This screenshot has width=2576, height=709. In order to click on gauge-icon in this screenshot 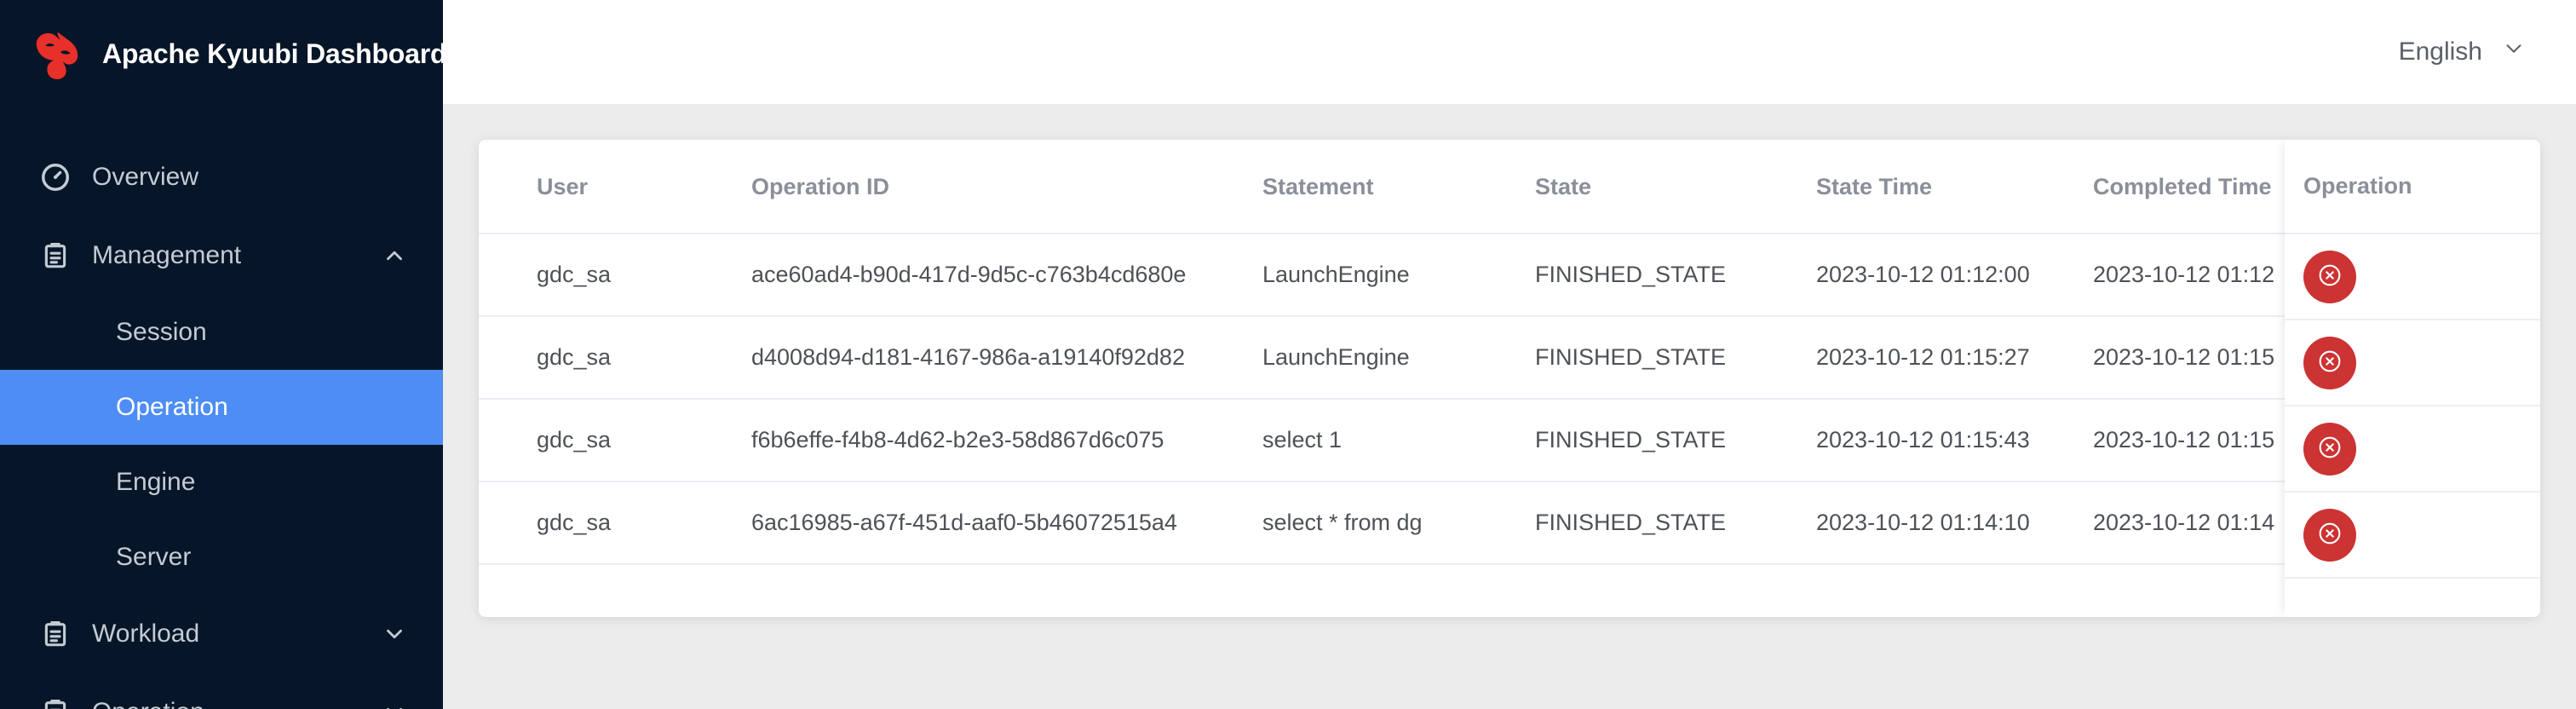, I will do `click(56, 177)`.